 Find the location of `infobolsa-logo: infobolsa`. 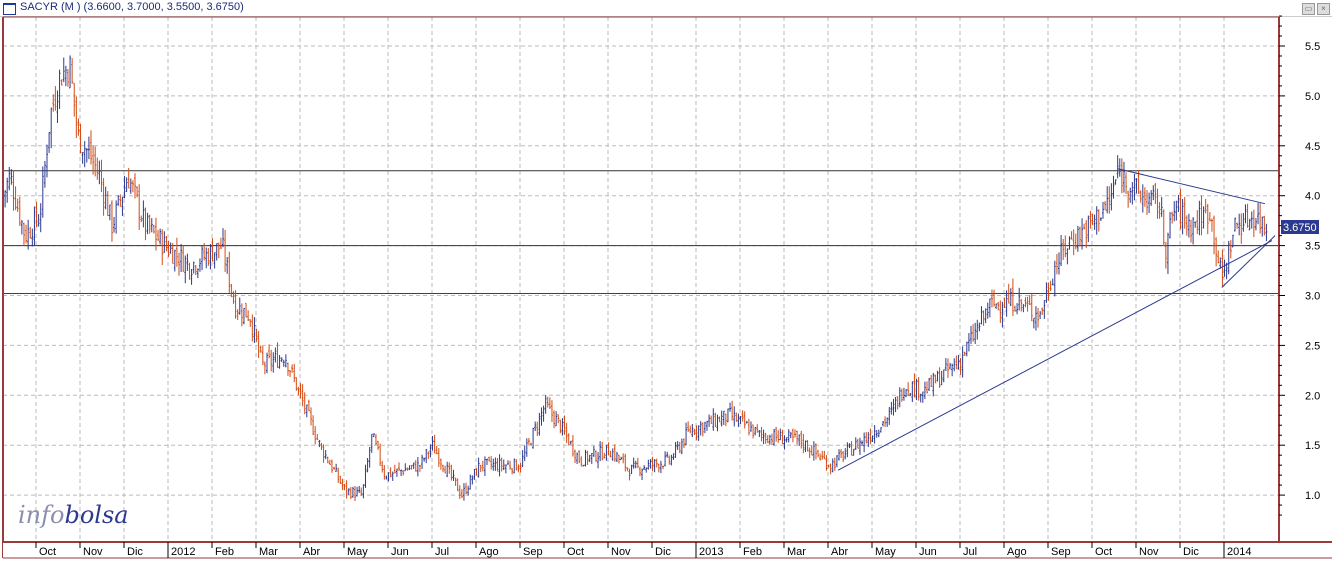

infobolsa-logo: infobolsa is located at coordinates (73, 515).